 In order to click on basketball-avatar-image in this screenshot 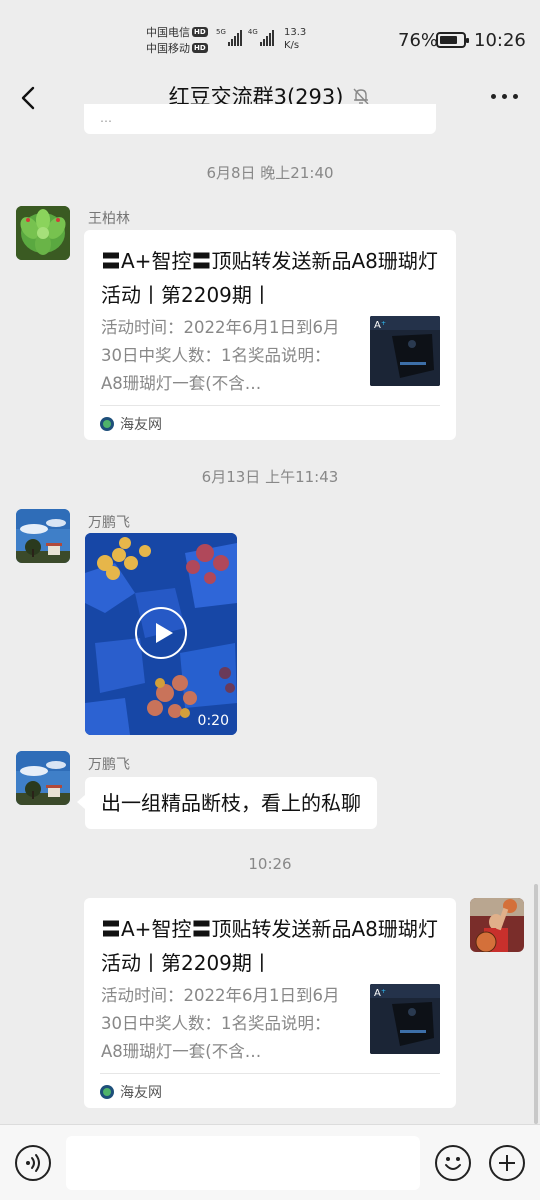, I will do `click(497, 925)`.